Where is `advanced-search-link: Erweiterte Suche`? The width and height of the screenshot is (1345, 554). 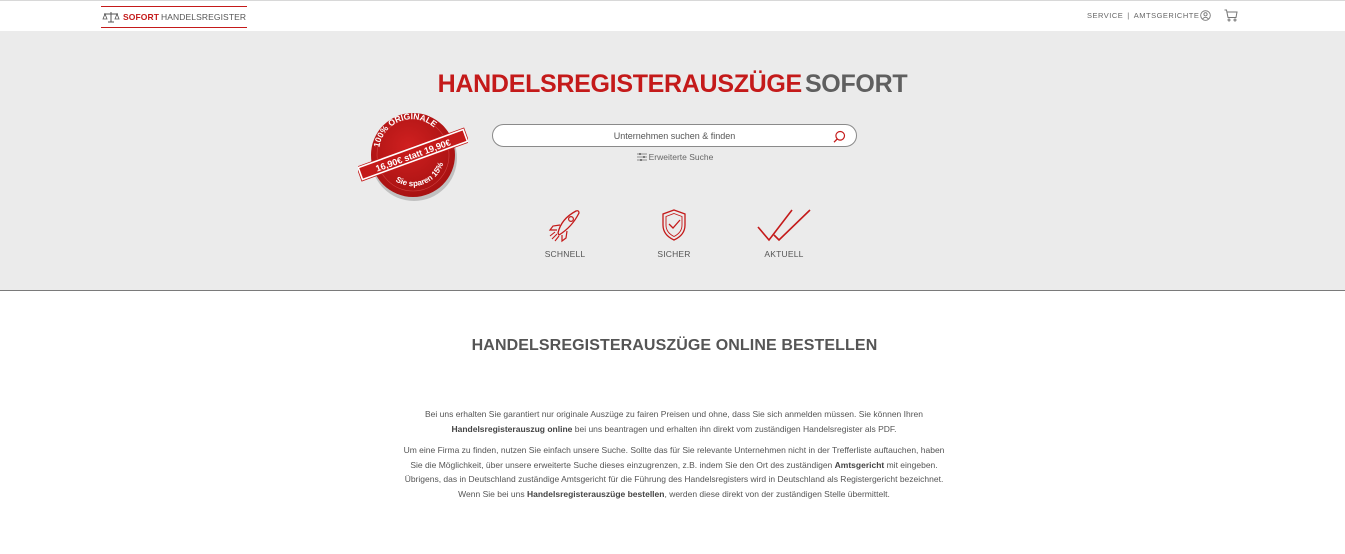 advanced-search-link: Erweiterte Suche is located at coordinates (672, 157).